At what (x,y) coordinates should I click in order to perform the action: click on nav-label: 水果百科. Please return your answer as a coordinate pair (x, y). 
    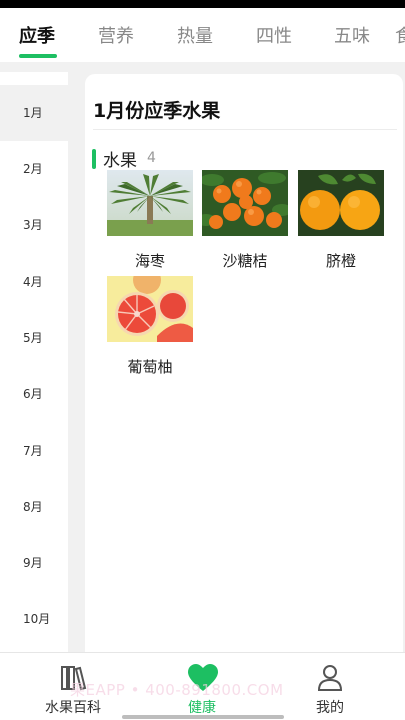
    Looking at the image, I should click on (73, 708).